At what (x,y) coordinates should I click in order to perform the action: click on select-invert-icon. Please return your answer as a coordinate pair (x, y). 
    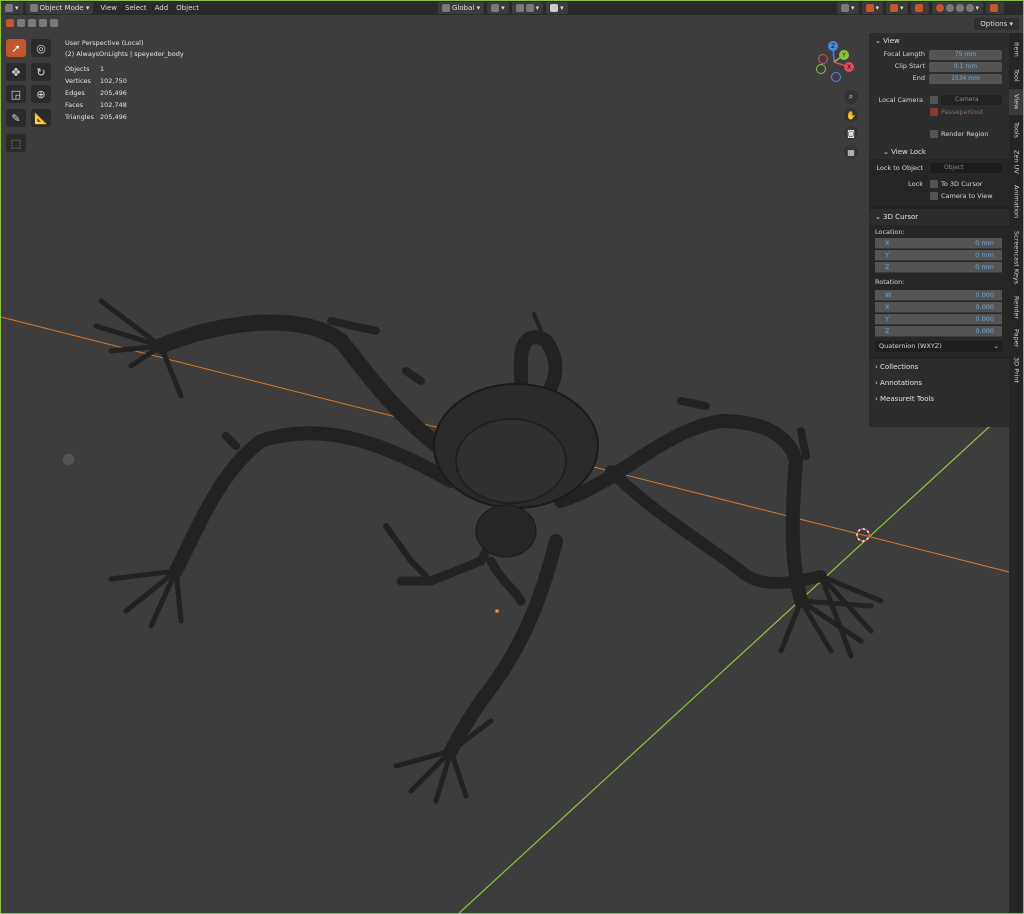
    Looking at the image, I should click on (43, 23).